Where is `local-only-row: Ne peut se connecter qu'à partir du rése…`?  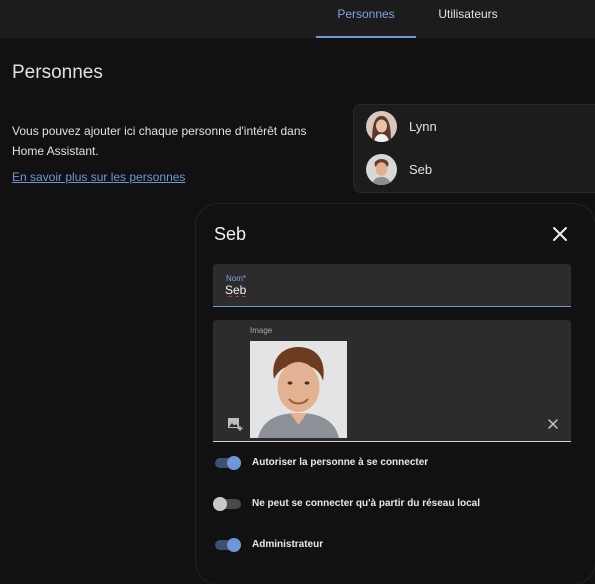 local-only-row: Ne peut se connecter qu'à partir du rése… is located at coordinates (398, 505).